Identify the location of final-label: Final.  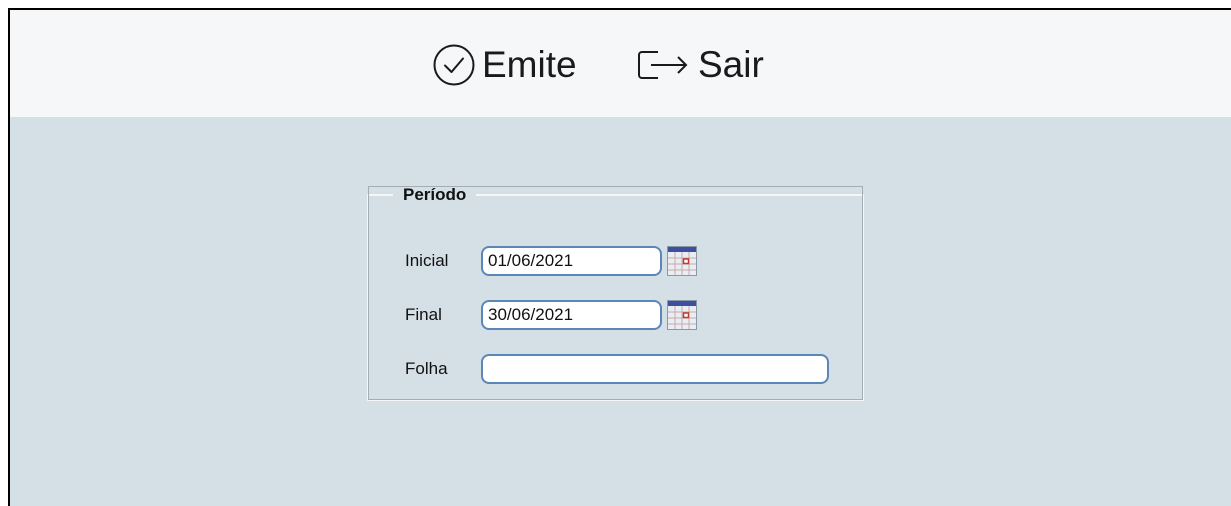
(423, 314).